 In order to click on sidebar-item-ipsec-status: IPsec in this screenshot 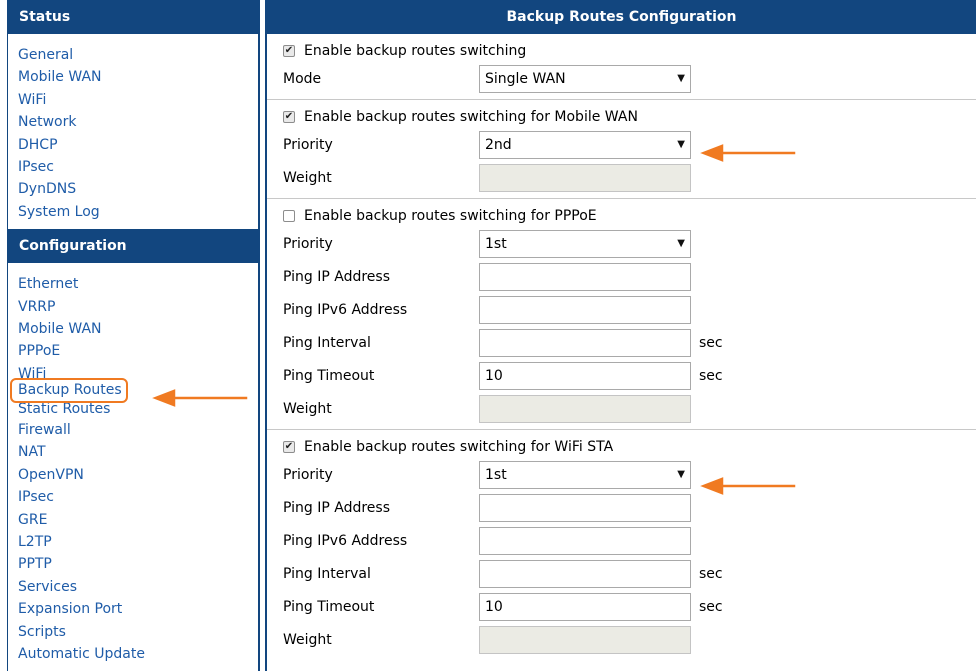, I will do `click(133, 167)`.